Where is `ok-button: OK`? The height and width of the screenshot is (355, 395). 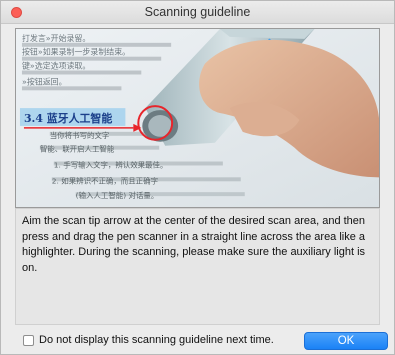
ok-button: OK is located at coordinates (346, 341).